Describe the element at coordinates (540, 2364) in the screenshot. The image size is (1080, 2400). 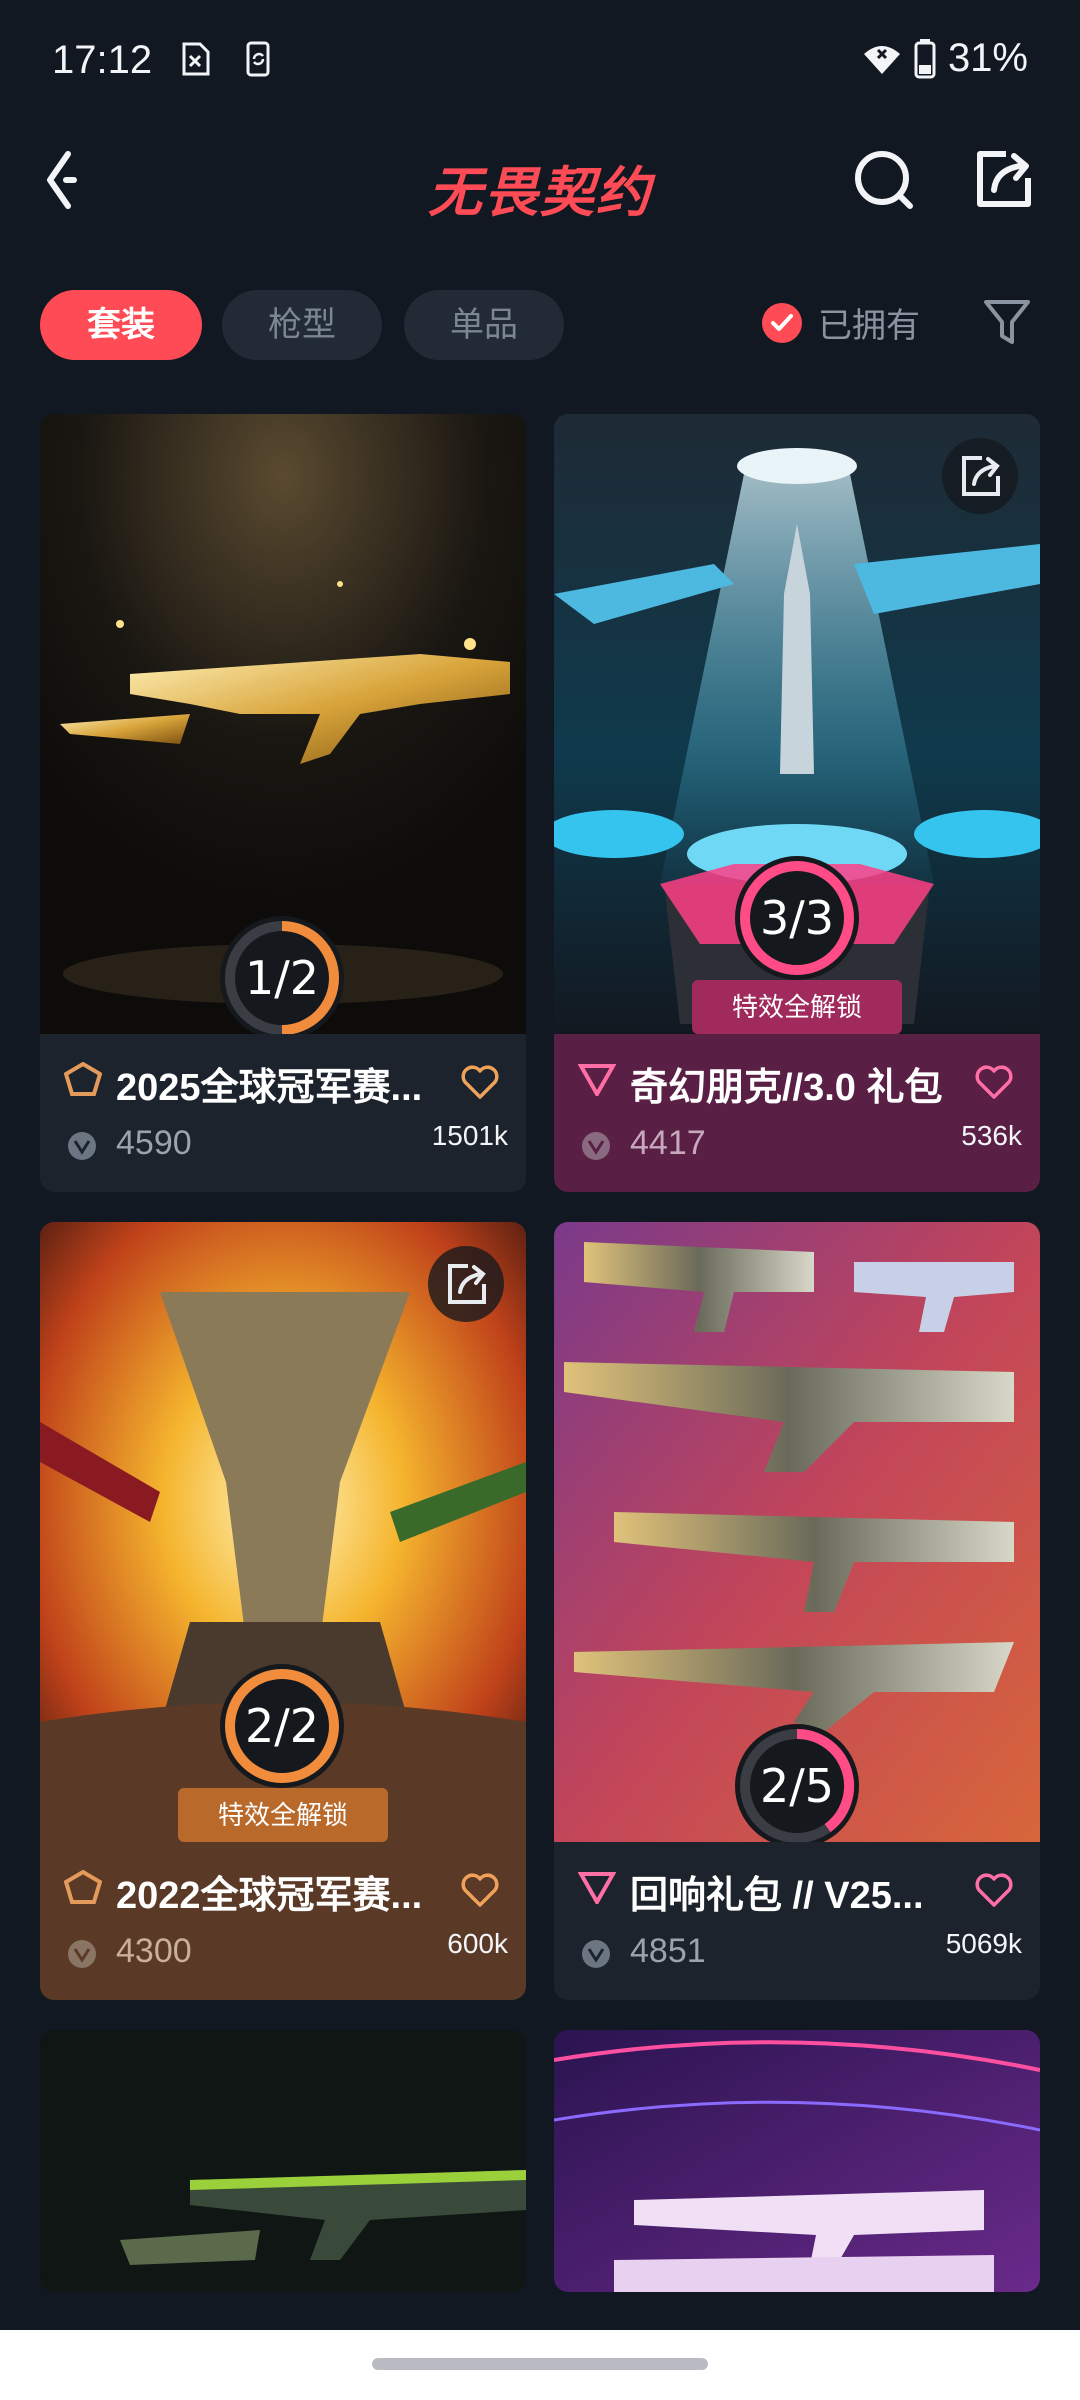
I see `home-indicator` at that location.